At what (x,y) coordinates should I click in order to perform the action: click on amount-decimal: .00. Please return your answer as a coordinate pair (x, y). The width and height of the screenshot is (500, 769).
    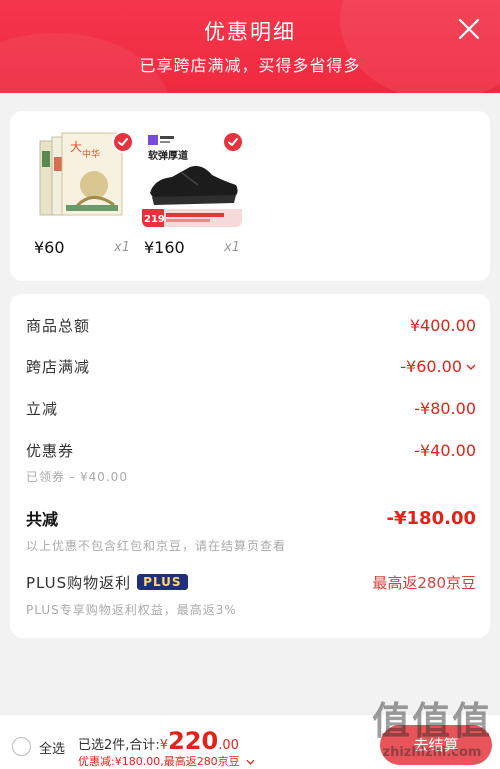
    Looking at the image, I should click on (228, 745).